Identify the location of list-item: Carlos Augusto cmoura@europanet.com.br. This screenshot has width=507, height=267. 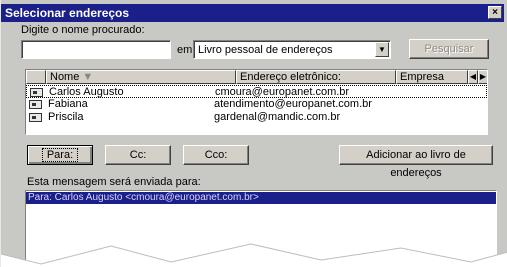
(256, 91).